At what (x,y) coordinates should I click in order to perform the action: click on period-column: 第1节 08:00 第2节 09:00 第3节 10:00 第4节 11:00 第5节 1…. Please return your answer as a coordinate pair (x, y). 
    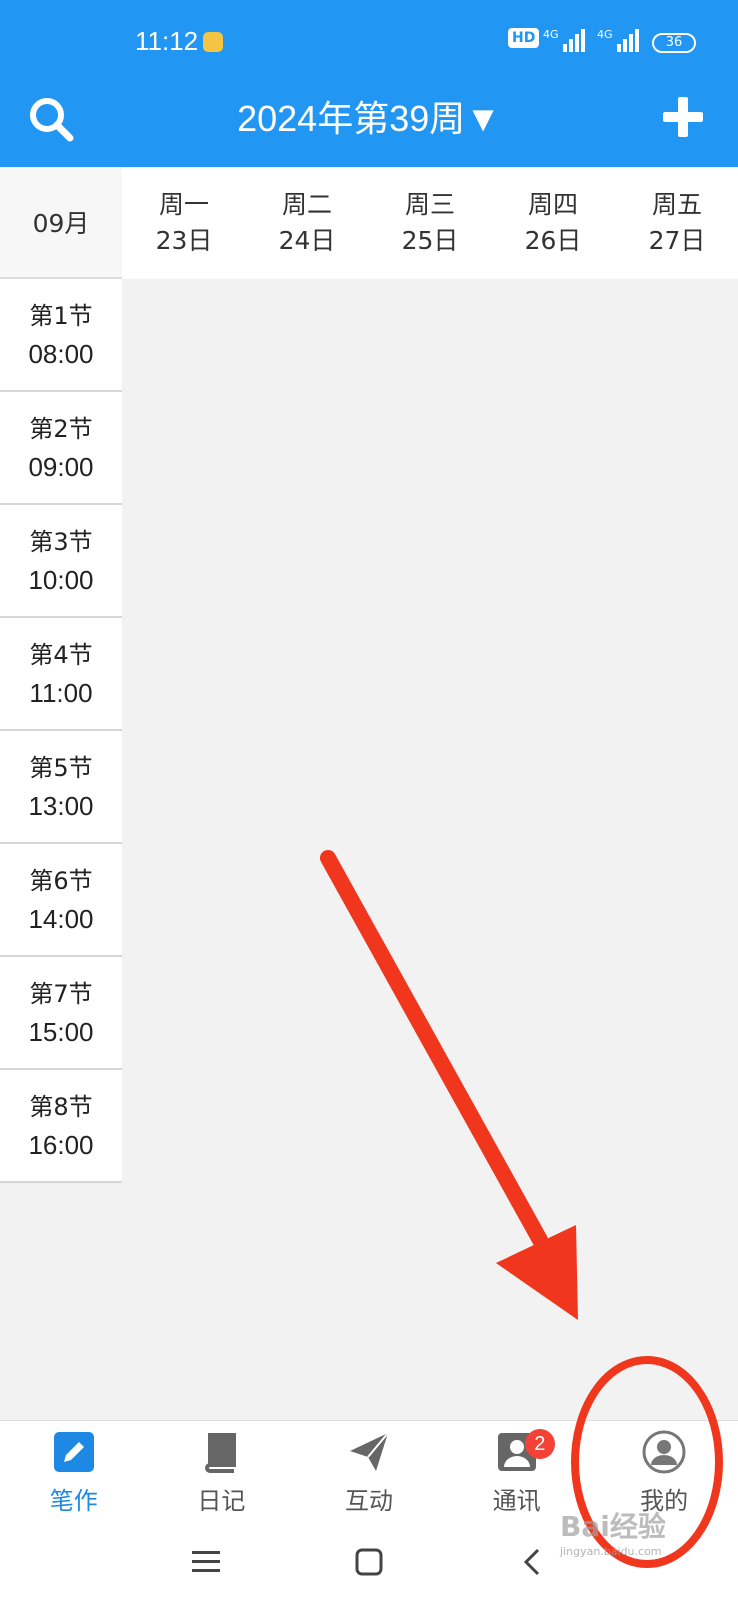
    Looking at the image, I should click on (61, 731).